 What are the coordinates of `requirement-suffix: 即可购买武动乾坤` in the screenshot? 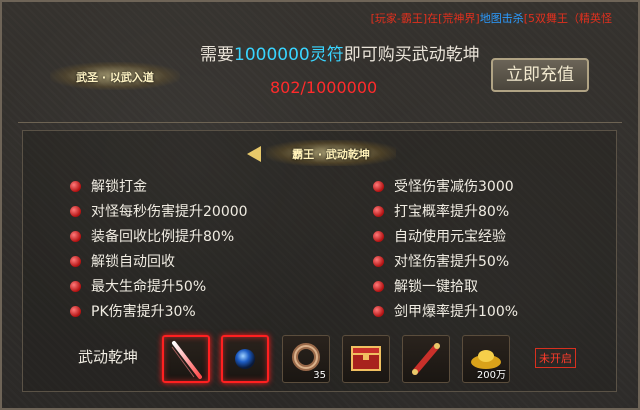 It's located at (411, 55).